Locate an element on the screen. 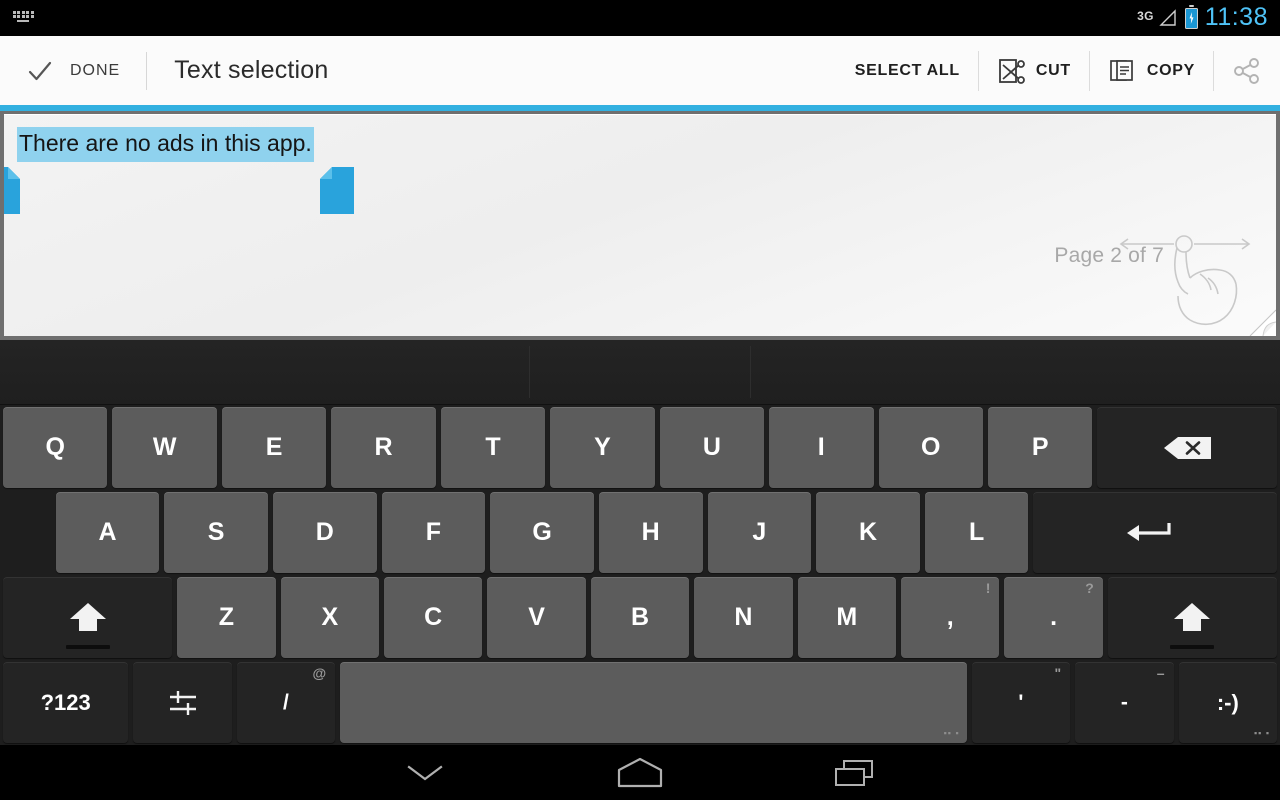 The width and height of the screenshot is (1280, 800). key-label: N is located at coordinates (743, 617).